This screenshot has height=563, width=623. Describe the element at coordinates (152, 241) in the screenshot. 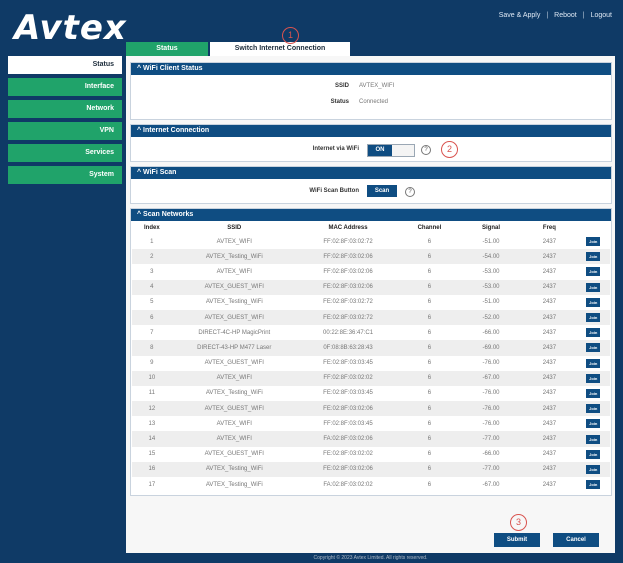

I see `cell-index: 1` at that location.